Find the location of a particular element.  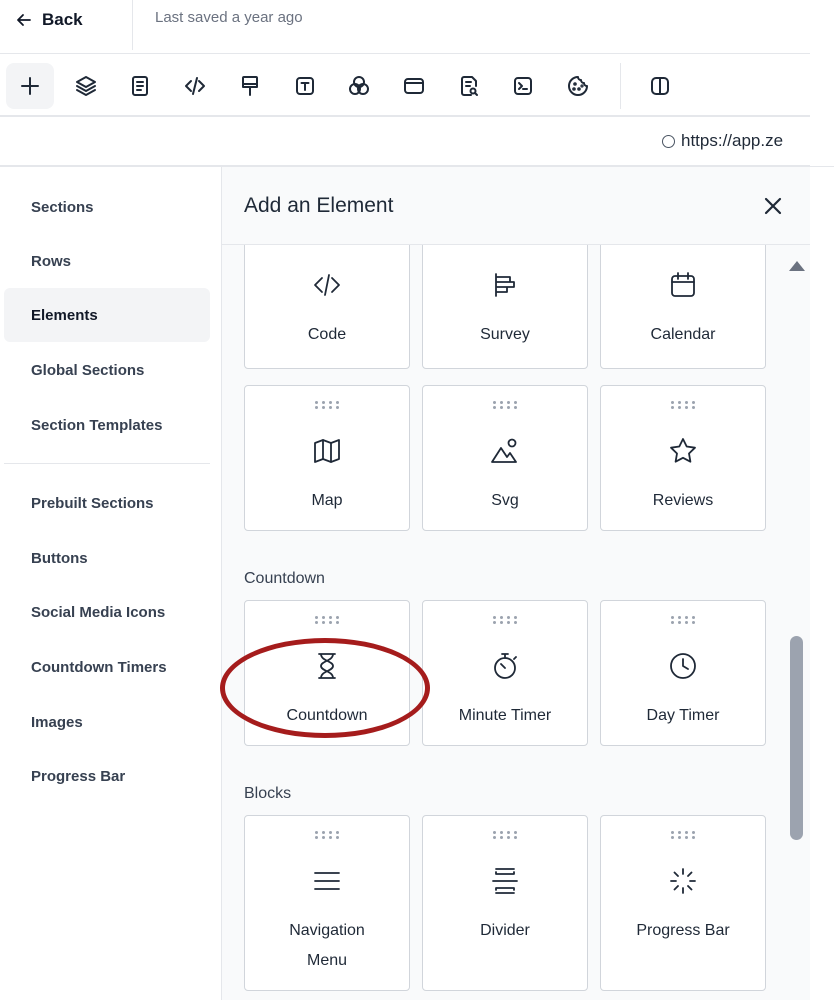

element-card-label: Map is located at coordinates (327, 500).